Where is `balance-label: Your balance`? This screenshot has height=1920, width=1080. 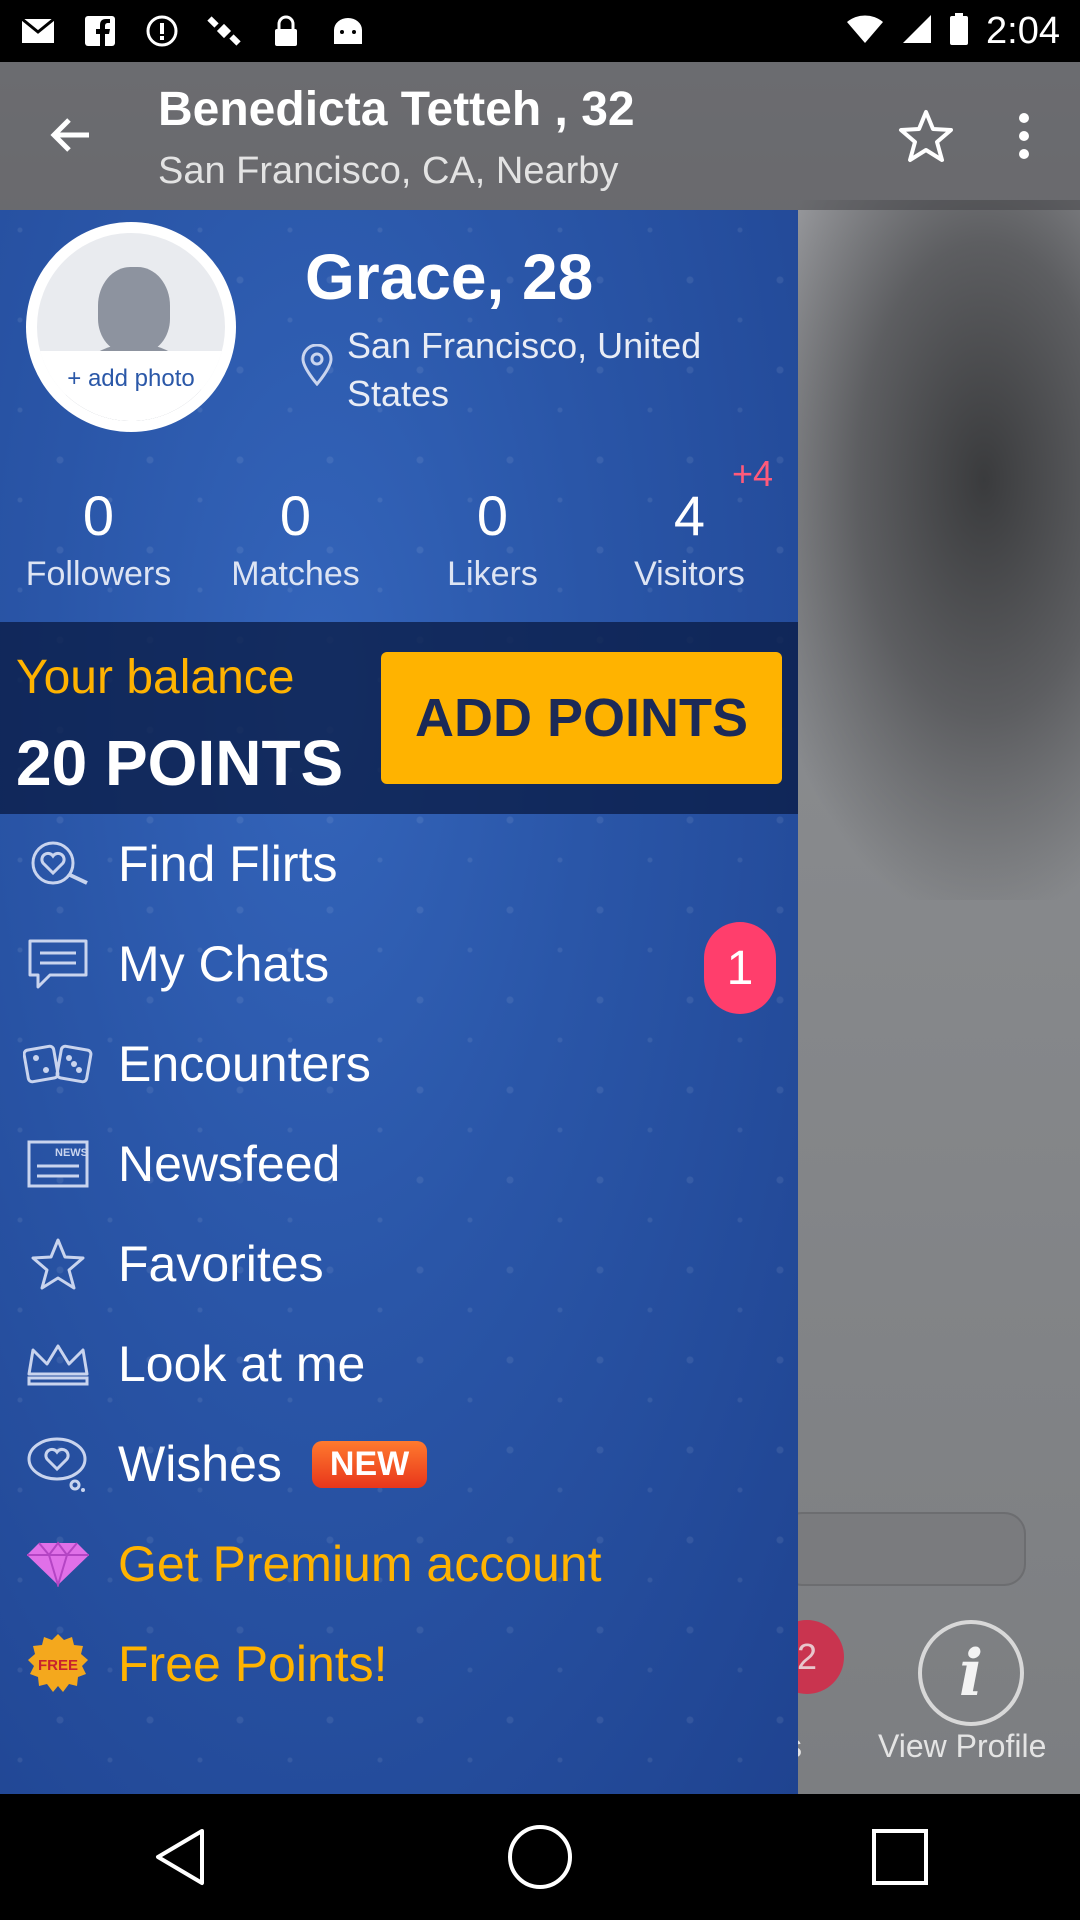
balance-label: Your balance is located at coordinates (155, 677).